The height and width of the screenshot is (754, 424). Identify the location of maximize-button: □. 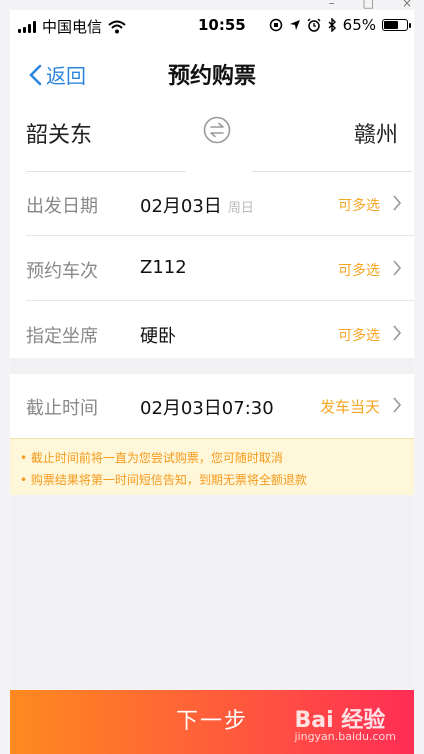
(368, 5).